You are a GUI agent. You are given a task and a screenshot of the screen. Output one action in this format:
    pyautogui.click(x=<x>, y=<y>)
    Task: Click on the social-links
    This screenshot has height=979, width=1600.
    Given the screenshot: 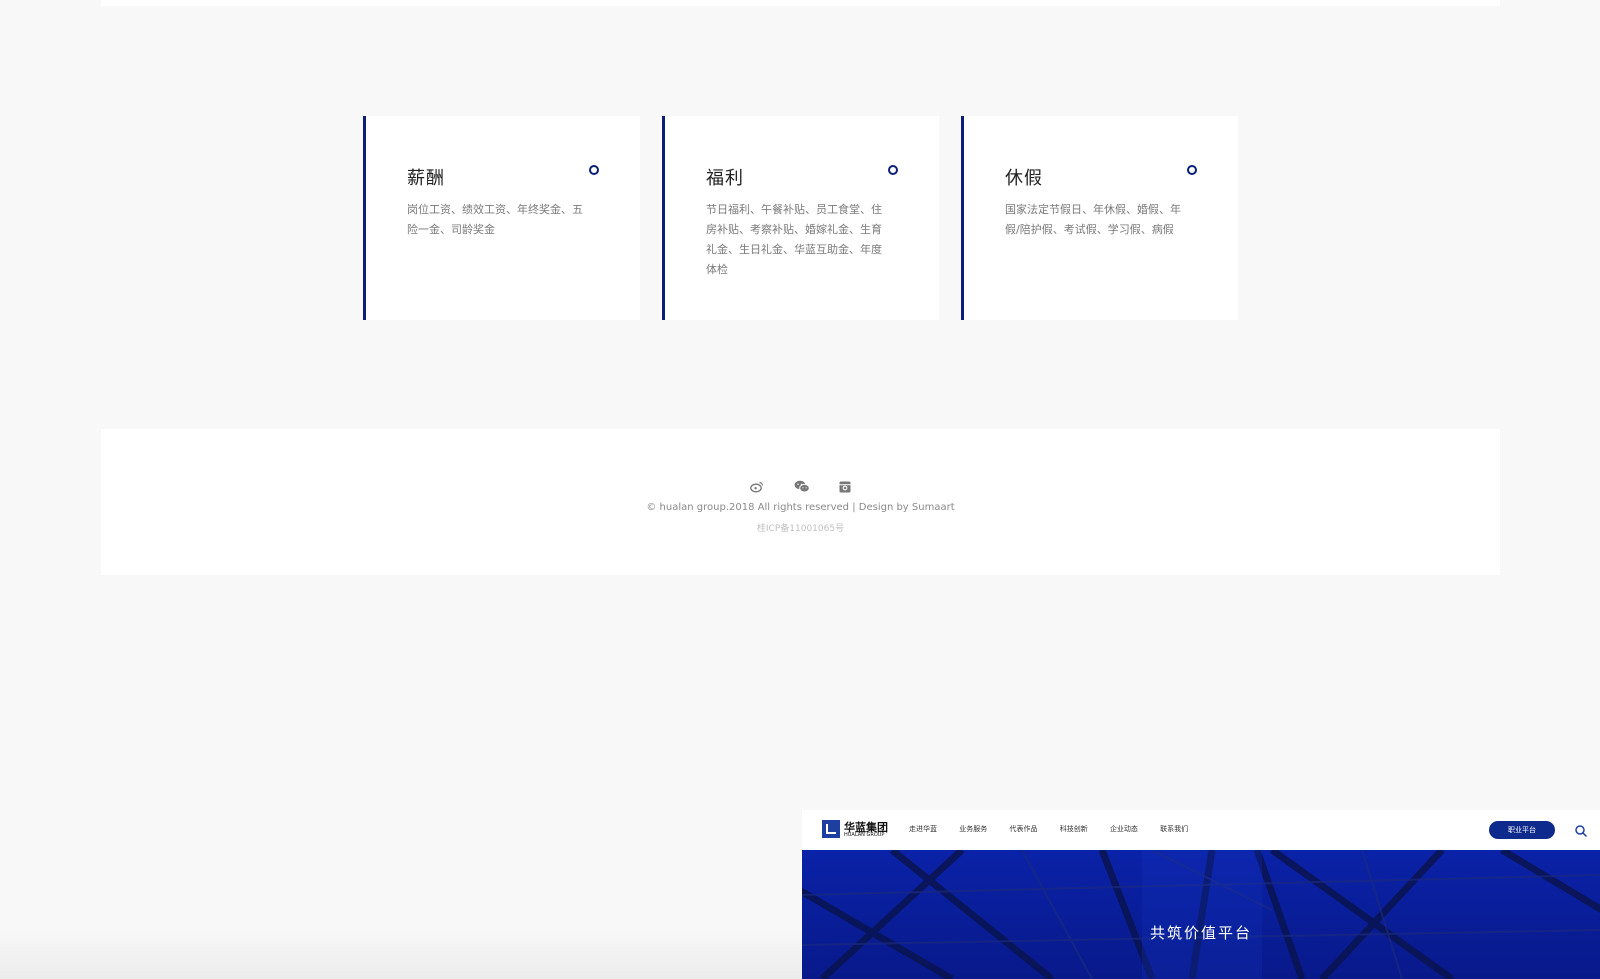 What is the action you would take?
    pyautogui.click(x=800, y=487)
    